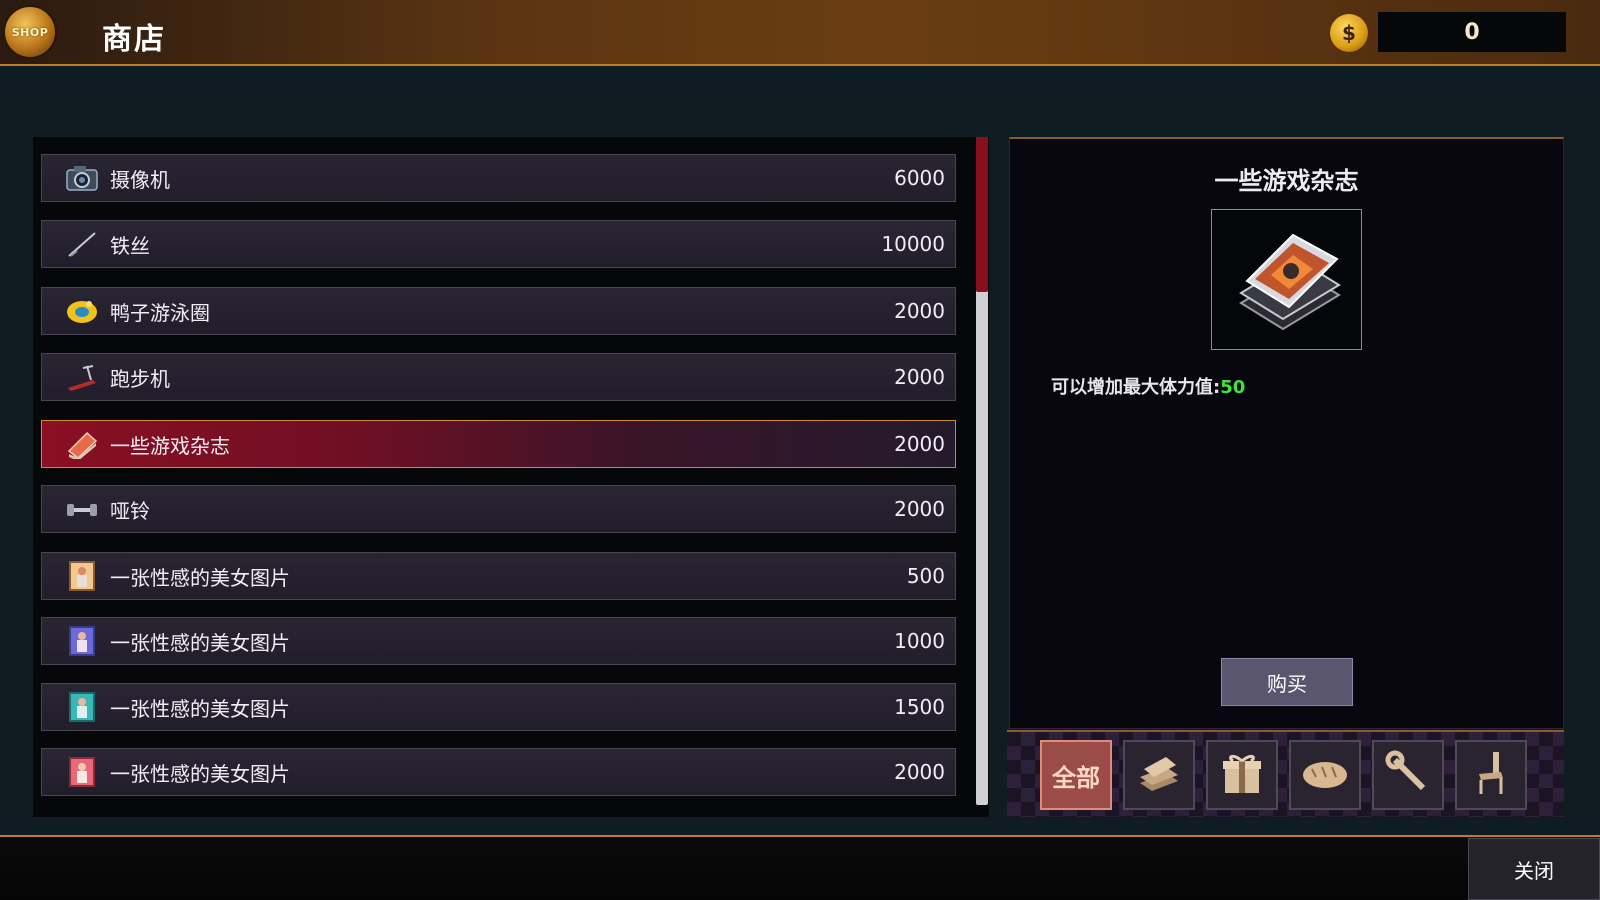 This screenshot has height=900, width=1600. What do you see at coordinates (1287, 682) in the screenshot?
I see `buy-button: 购买` at bounding box center [1287, 682].